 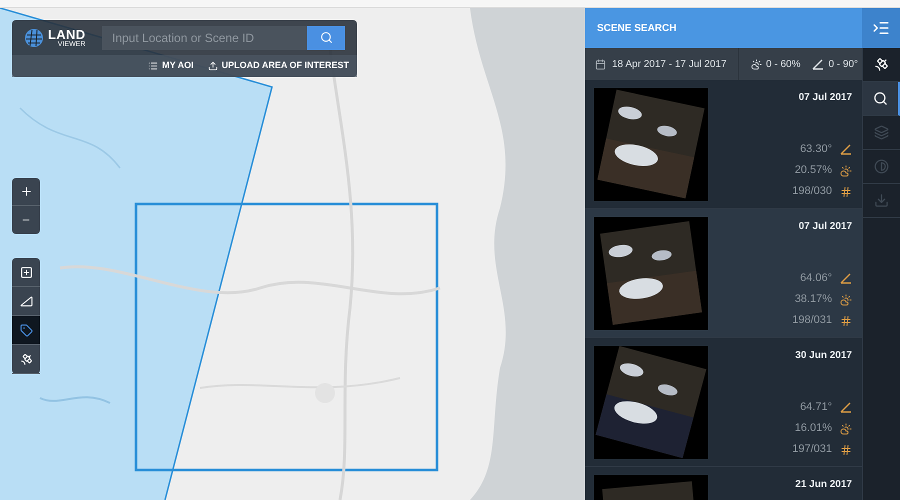 I want to click on cloud-cover: 16.01%, so click(x=813, y=428).